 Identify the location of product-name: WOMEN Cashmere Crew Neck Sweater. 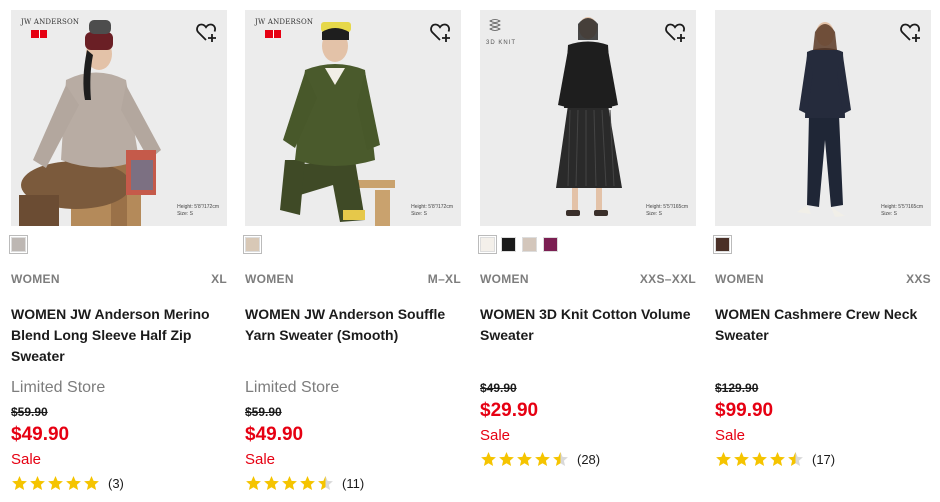
(823, 325).